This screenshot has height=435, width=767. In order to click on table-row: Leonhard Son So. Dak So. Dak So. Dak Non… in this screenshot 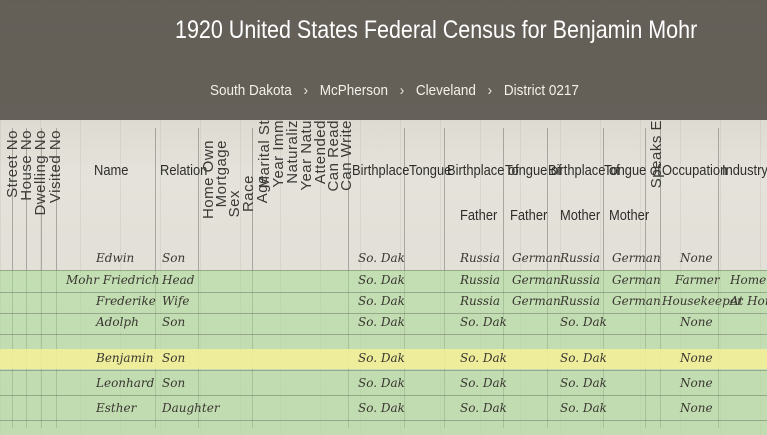, I will do `click(383, 385)`.